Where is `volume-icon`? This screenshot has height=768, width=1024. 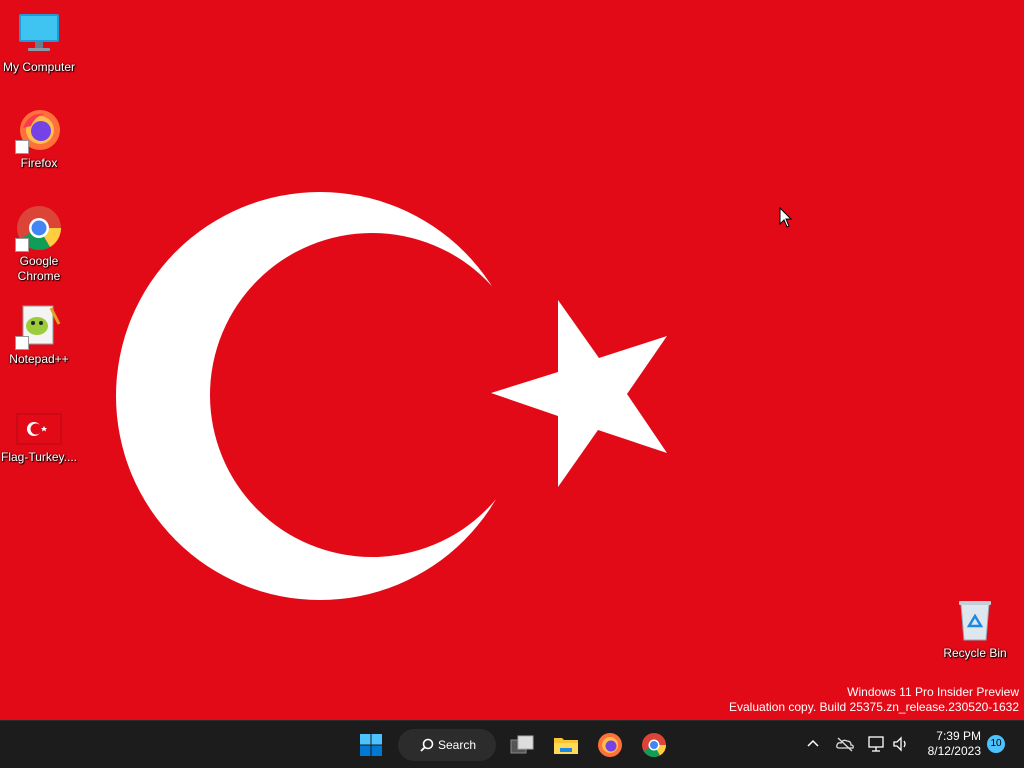
volume-icon is located at coordinates (901, 744).